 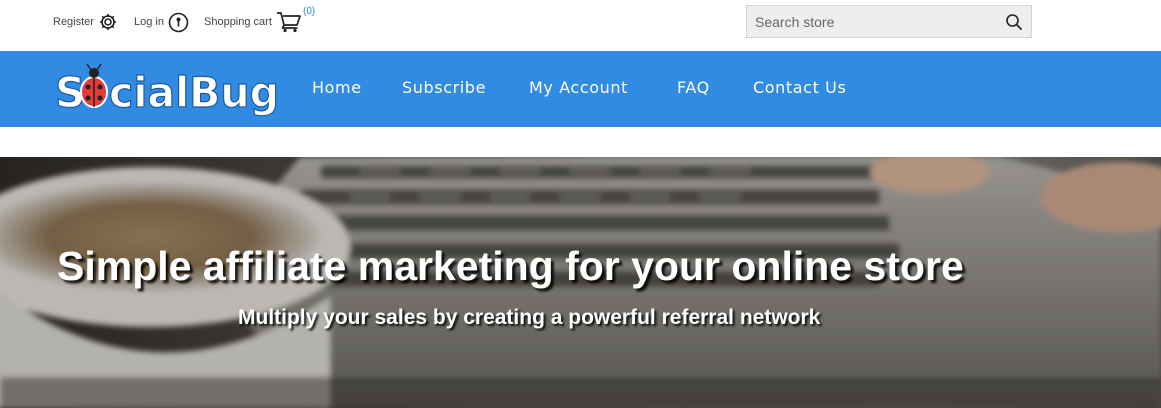 I want to click on cart-icon, so click(x=289, y=22).